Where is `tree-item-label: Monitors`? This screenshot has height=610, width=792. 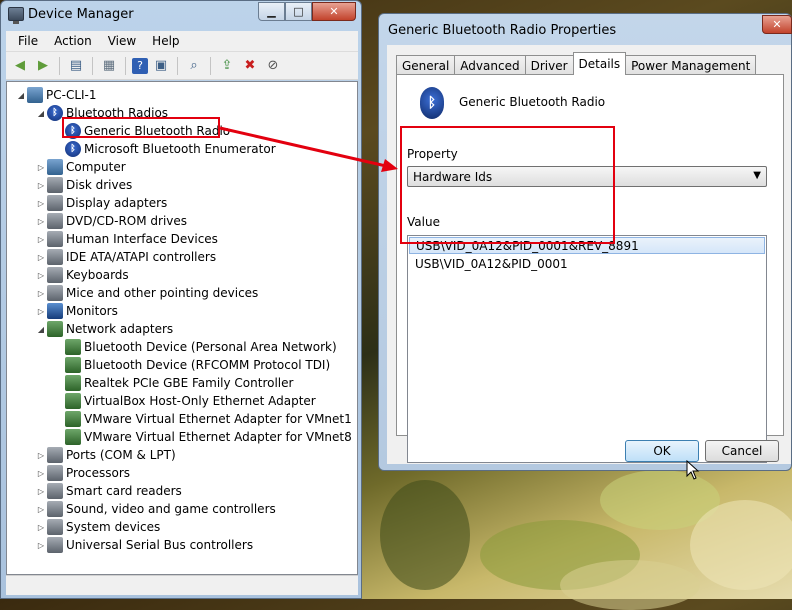
tree-item-label: Monitors is located at coordinates (92, 311).